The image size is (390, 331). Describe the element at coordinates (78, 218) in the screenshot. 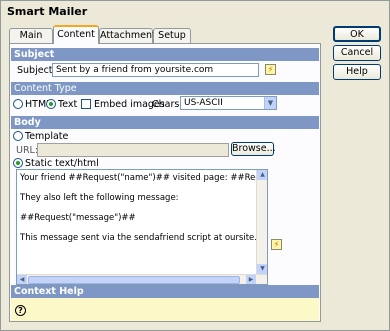

I see `body-line: ##Request("message")##` at that location.